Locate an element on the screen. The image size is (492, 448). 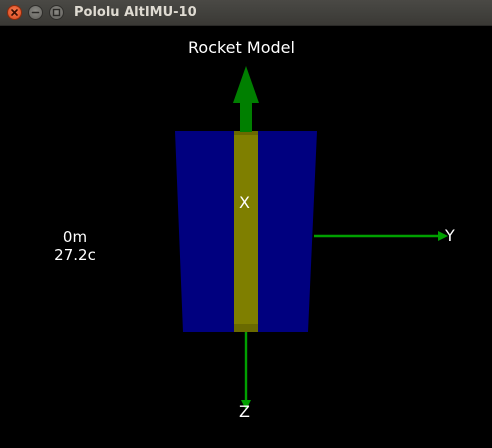
maximize-icon is located at coordinates (56, 12).